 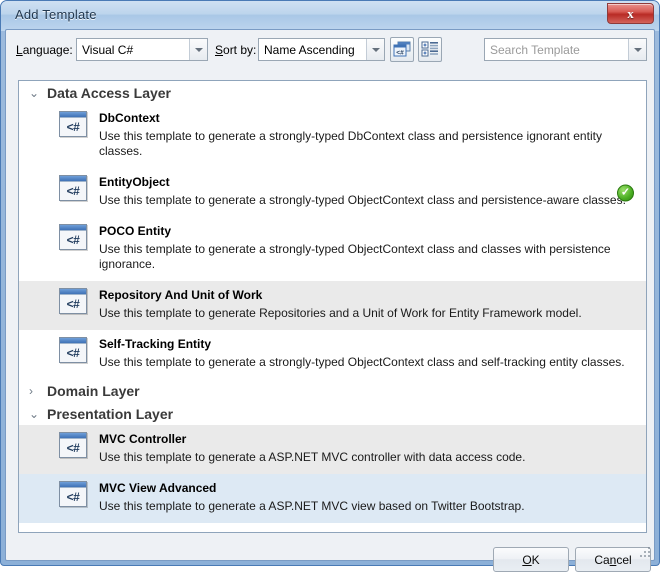 I want to click on ok-button-label: OK, so click(x=531, y=559).